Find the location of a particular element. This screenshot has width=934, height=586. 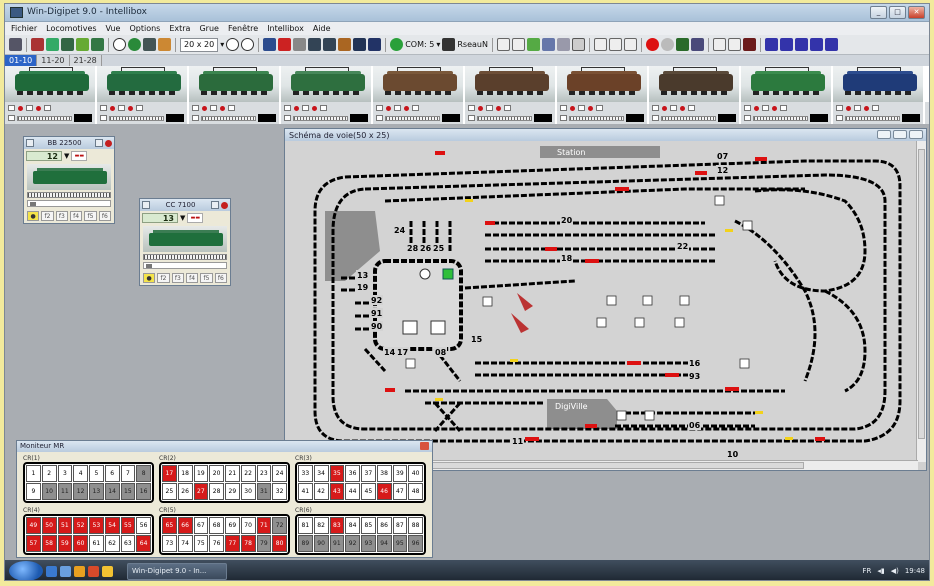

network-icon is located at coordinates (449, 44).